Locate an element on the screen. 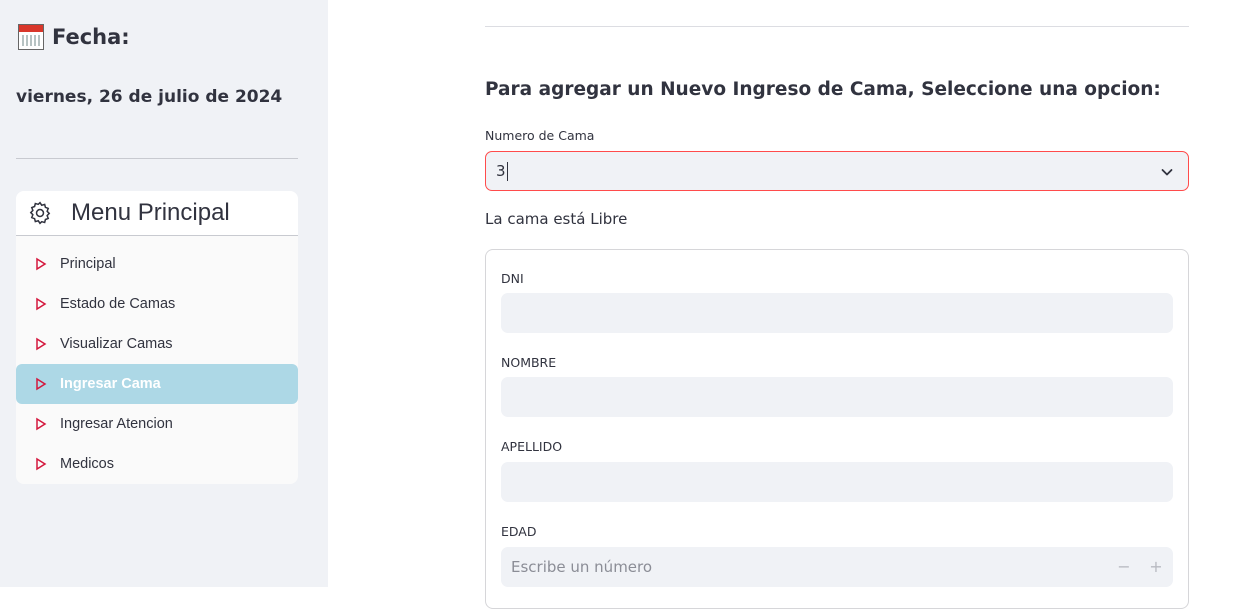 Image resolution: width=1254 pixels, height=609 pixels. text-cursor is located at coordinates (507, 171).